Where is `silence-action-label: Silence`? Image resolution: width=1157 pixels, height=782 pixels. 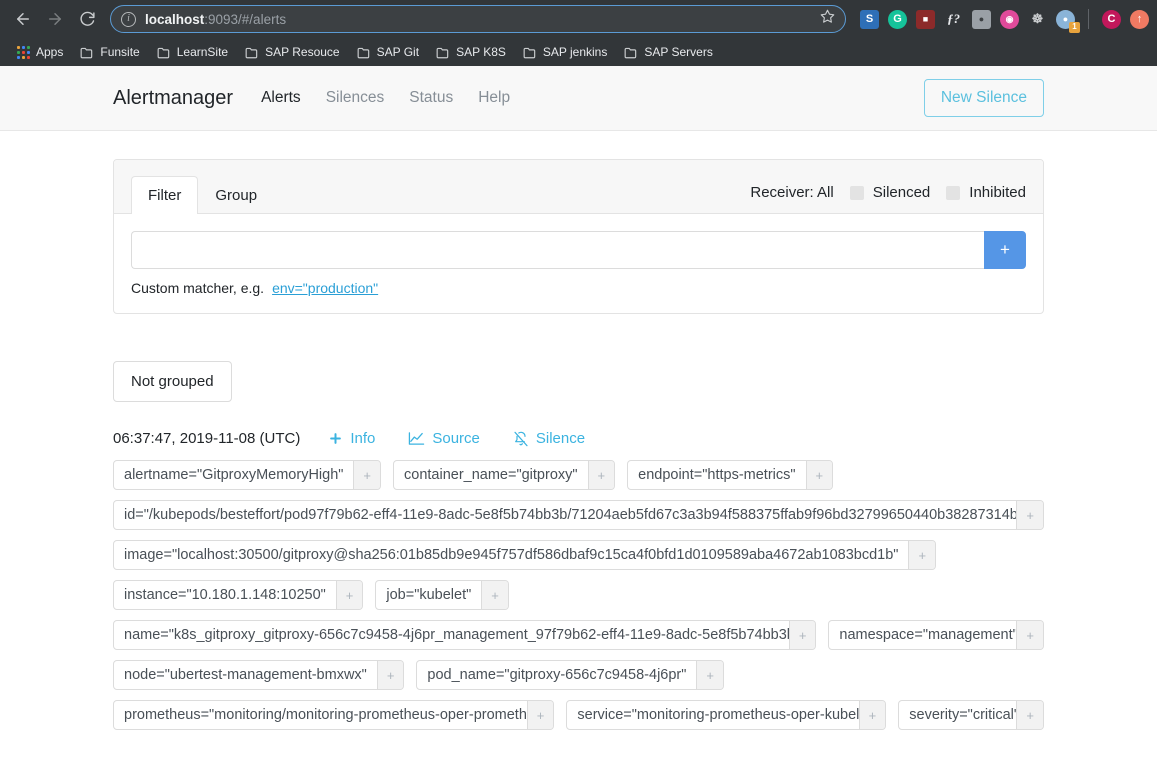 silence-action-label: Silence is located at coordinates (560, 438).